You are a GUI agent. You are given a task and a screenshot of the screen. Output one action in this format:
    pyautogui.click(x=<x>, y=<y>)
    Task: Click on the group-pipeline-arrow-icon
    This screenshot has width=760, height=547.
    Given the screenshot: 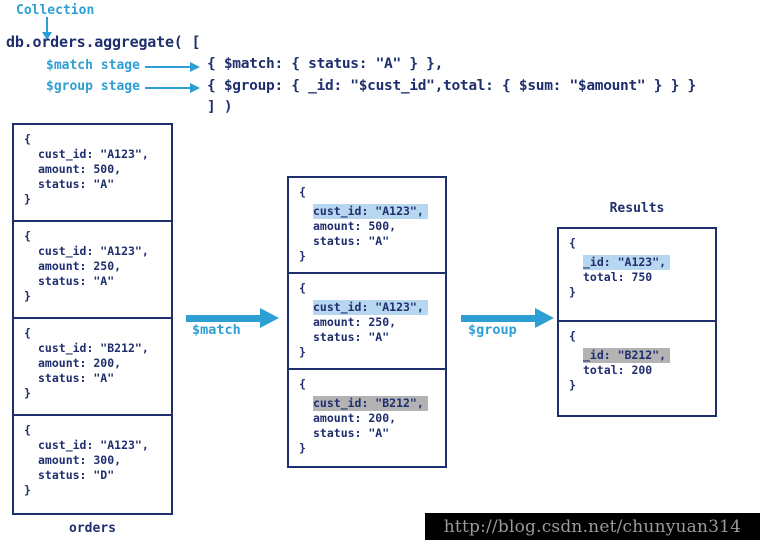 What is the action you would take?
    pyautogui.click(x=507, y=318)
    